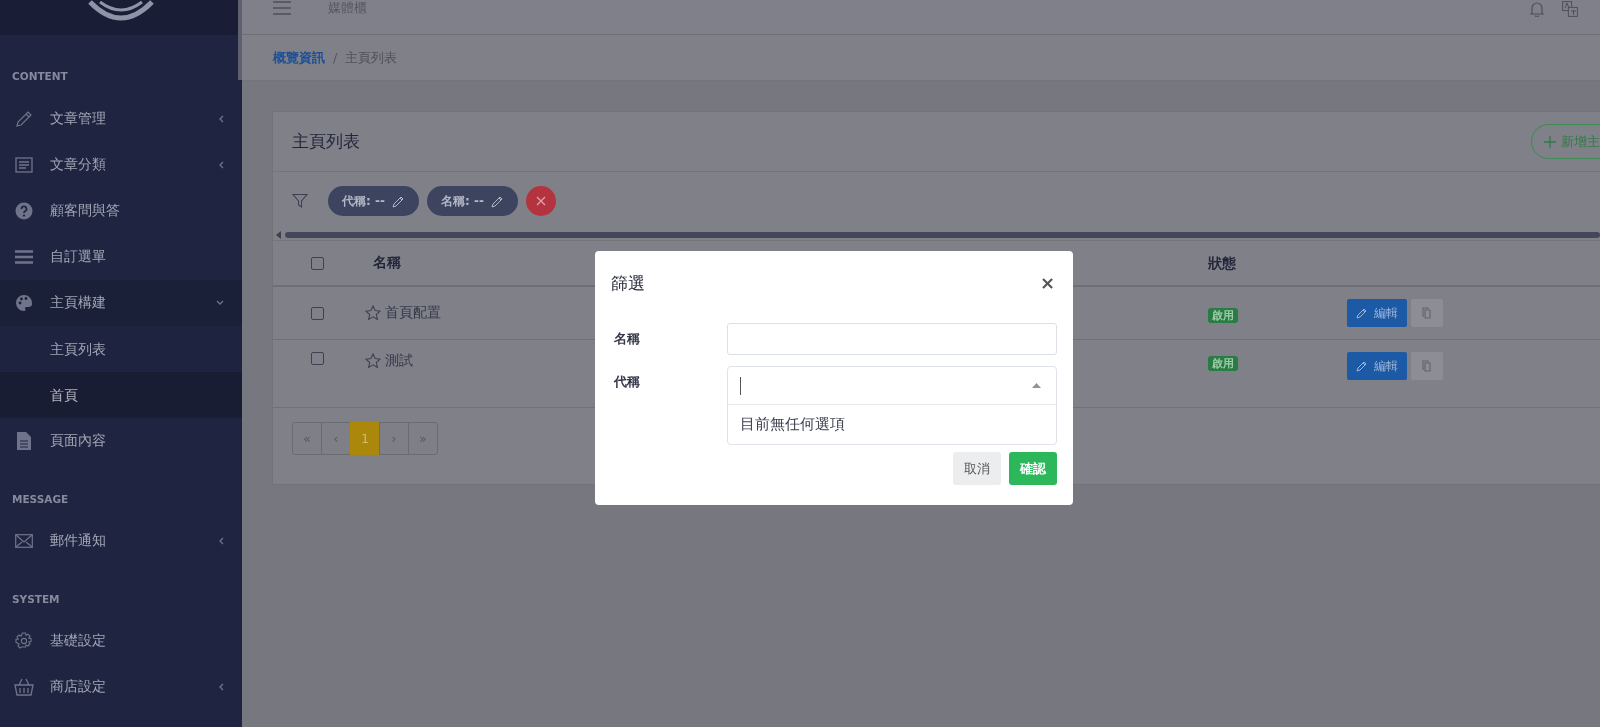  What do you see at coordinates (326, 141) in the screenshot?
I see `card-title: 主頁列表` at bounding box center [326, 141].